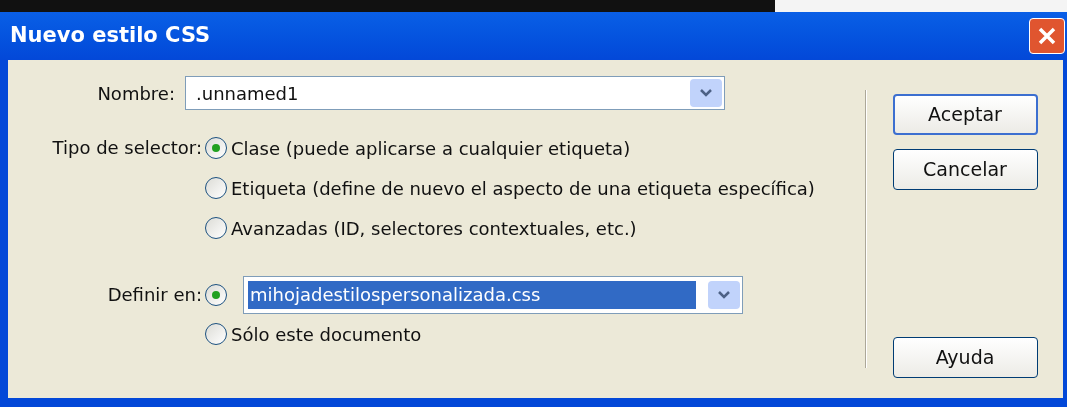 The height and width of the screenshot is (407, 1067). I want to click on field-label: Definir en:, so click(154, 295).